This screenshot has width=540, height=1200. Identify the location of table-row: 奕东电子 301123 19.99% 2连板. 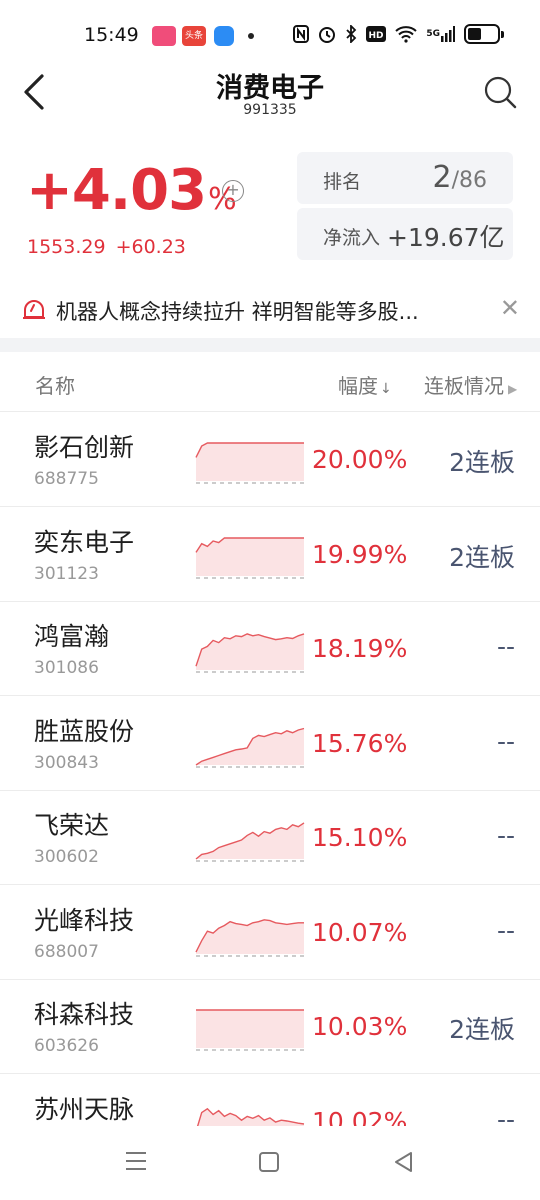
(270, 554).